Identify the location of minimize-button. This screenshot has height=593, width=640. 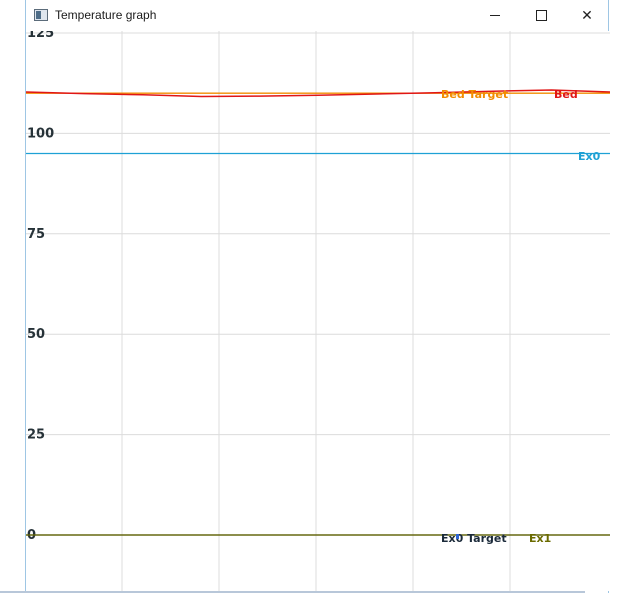
(495, 15).